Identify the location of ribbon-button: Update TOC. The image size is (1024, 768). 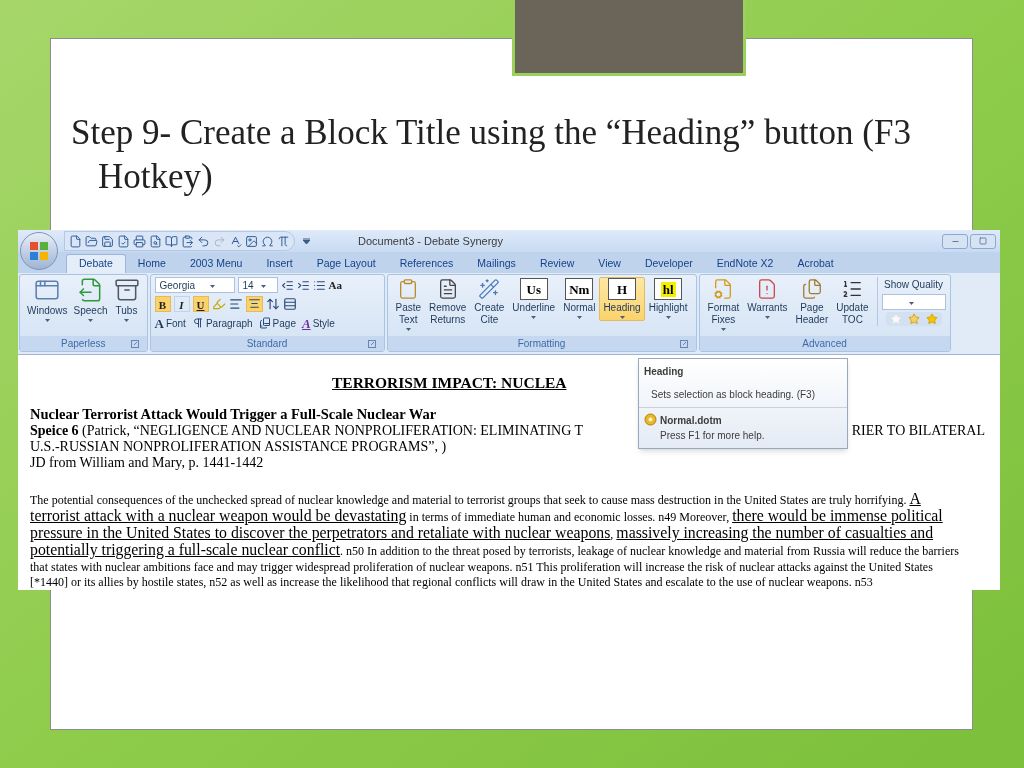
(852, 302).